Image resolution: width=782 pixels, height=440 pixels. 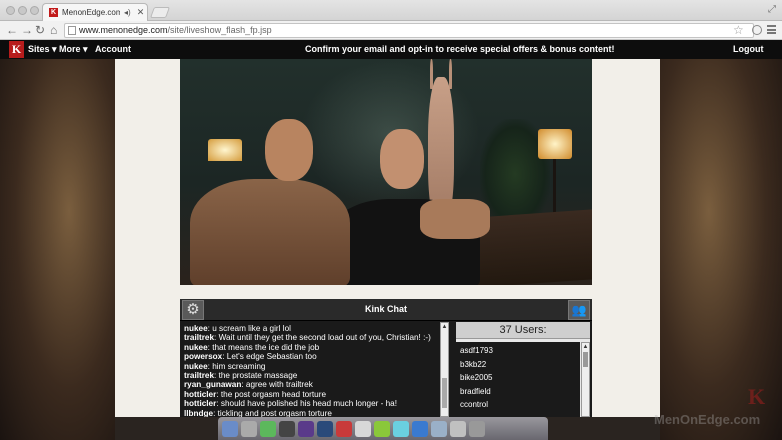 I want to click on browser-tab: K MenonEdge.com - Live ◂) ✕, so click(x=95, y=12).